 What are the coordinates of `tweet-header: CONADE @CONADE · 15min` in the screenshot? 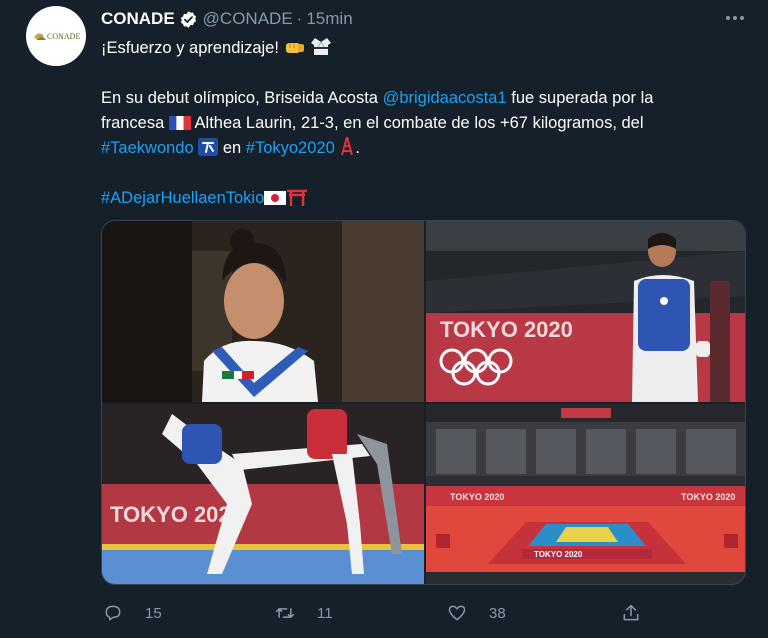 It's located at (227, 19).